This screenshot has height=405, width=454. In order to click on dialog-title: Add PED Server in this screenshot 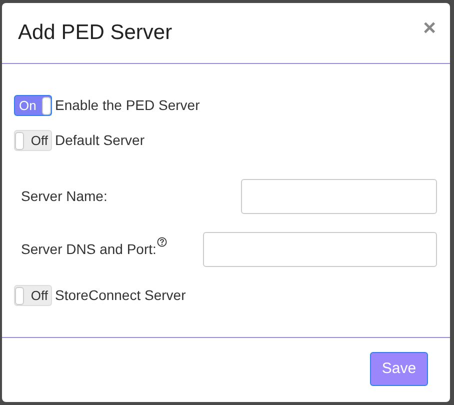, I will do `click(95, 33)`.